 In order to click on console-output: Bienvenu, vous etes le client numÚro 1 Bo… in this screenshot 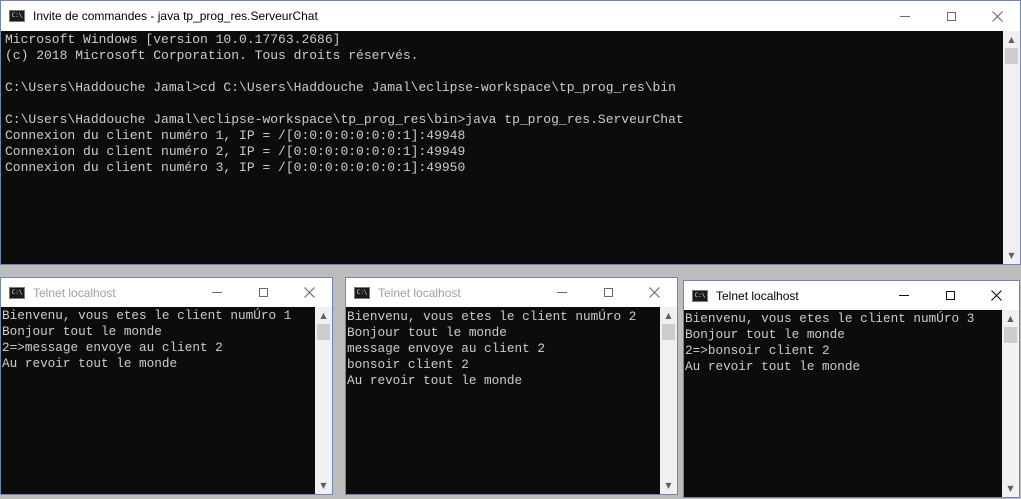, I will do `click(158, 400)`.